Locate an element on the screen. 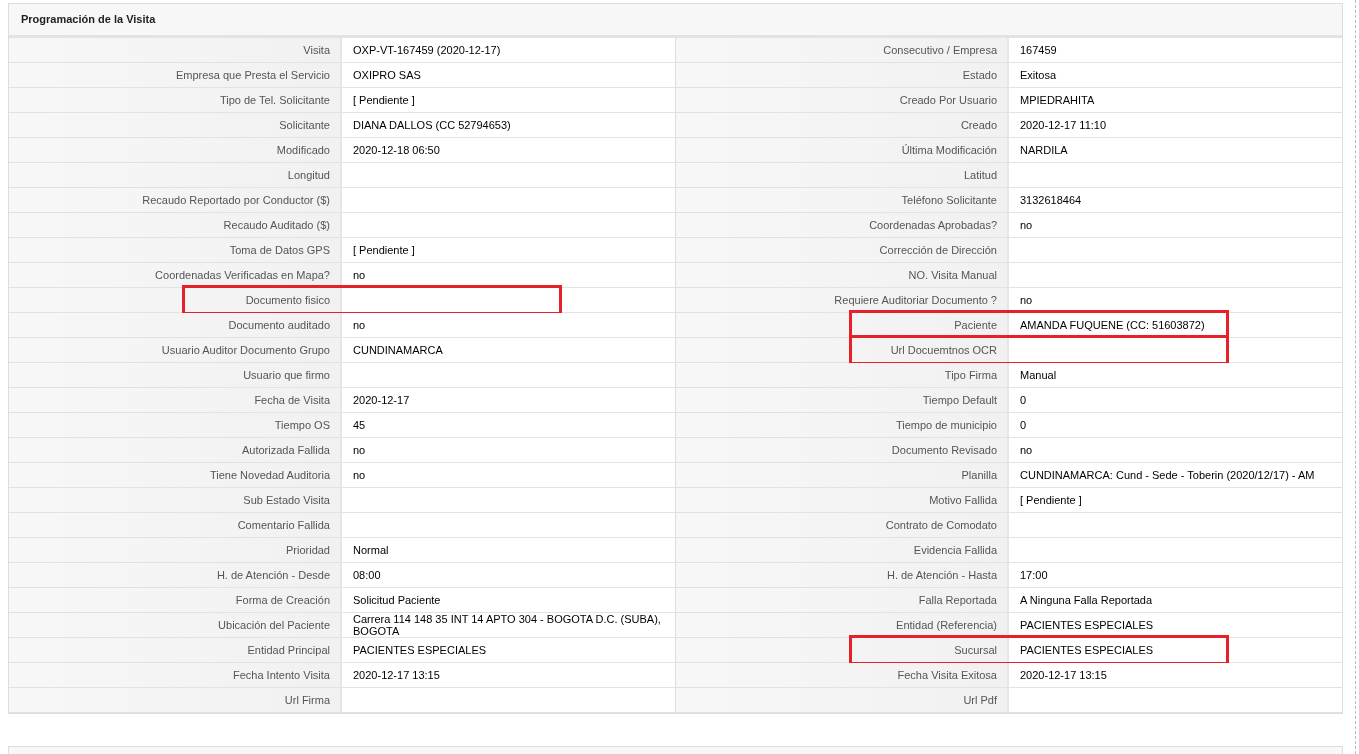 The height and width of the screenshot is (754, 1359). field-value: CUNDINAMARCA: Cund - Sede - Toberin (2020/12/17) - AM is located at coordinates (1167, 475).